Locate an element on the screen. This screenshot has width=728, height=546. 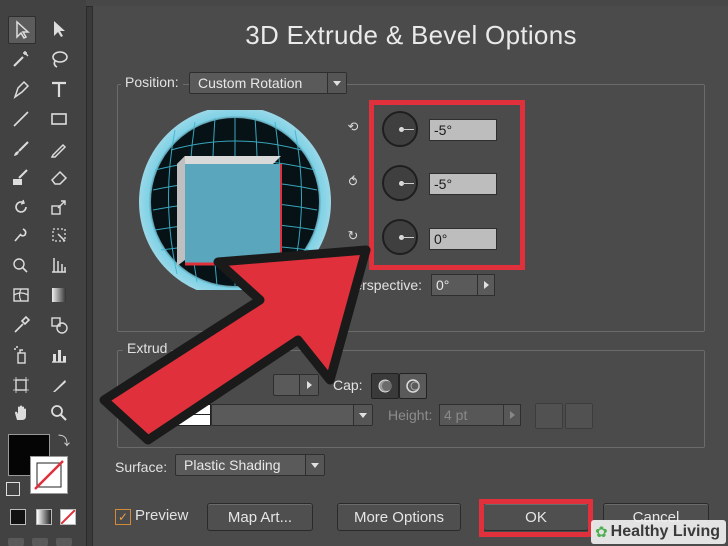
zoom-icon is located at coordinates (59, 413).